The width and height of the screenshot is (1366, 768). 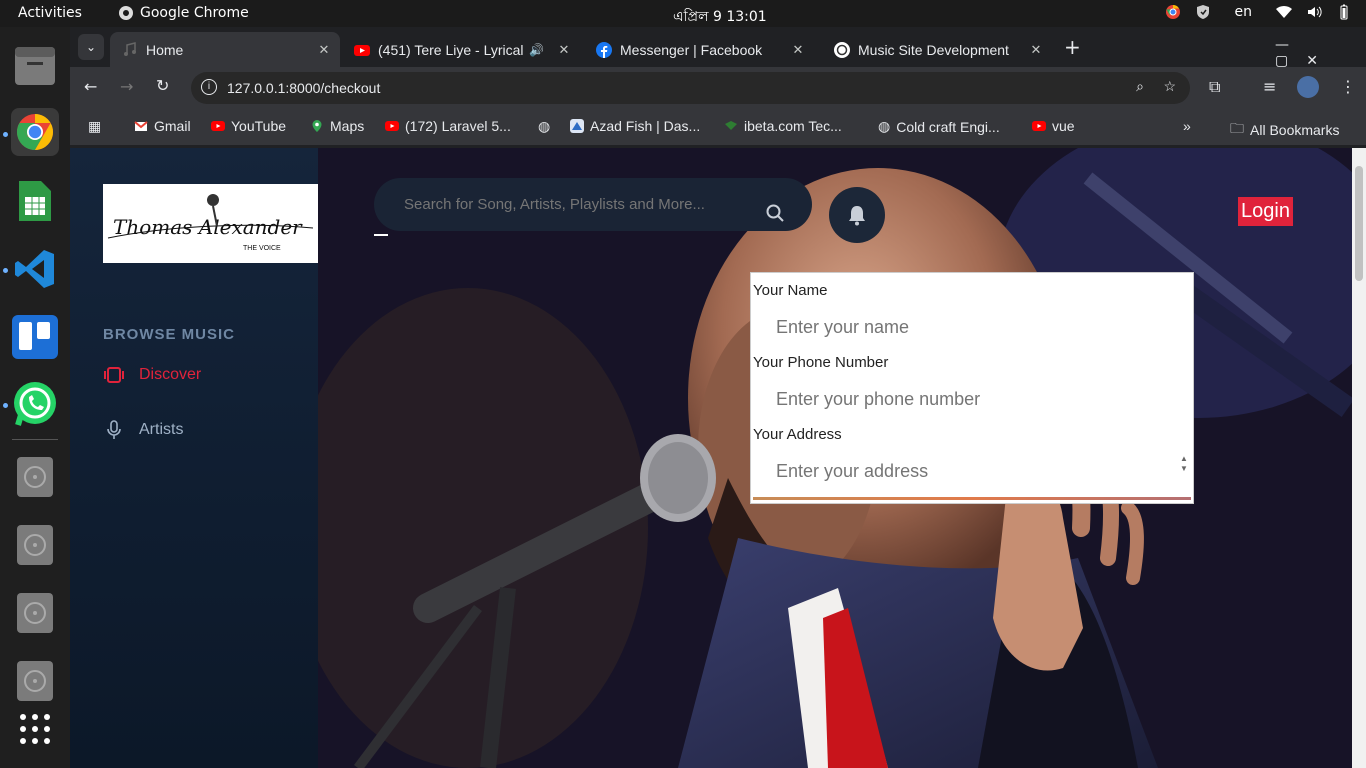 What do you see at coordinates (1291, 45) in the screenshot?
I see `minimize-icon: —` at bounding box center [1291, 45].